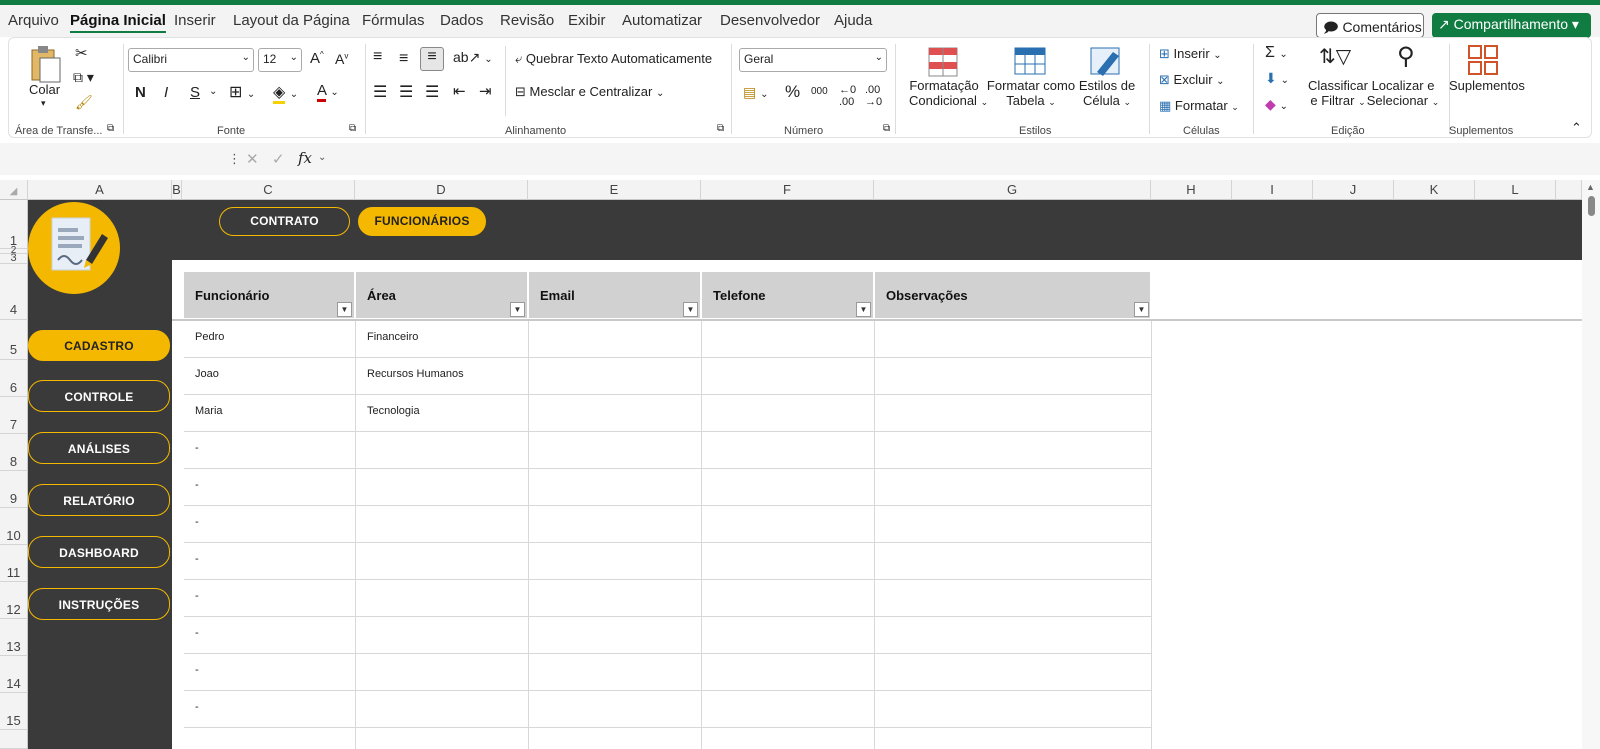 The image size is (1600, 749). Describe the element at coordinates (1338, 93) in the screenshot. I see `sort-filter-button: Classificar e Filtrar ⌄` at that location.